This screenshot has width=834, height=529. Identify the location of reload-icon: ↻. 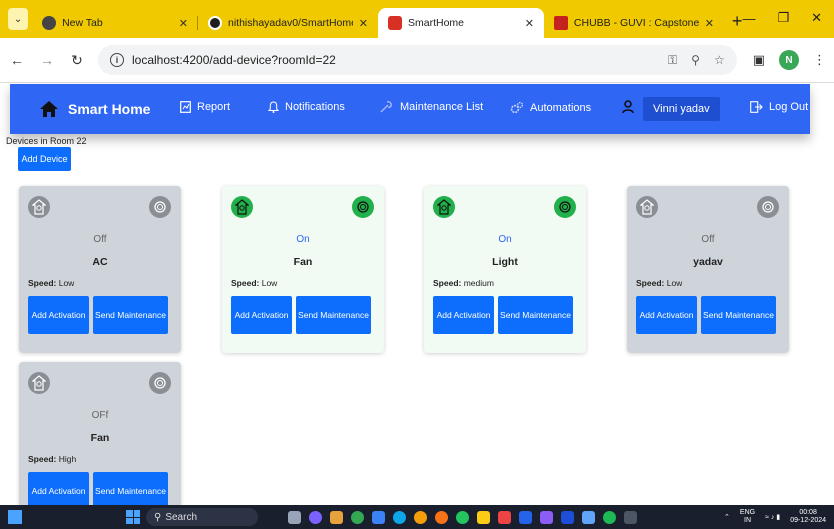
(77, 60).